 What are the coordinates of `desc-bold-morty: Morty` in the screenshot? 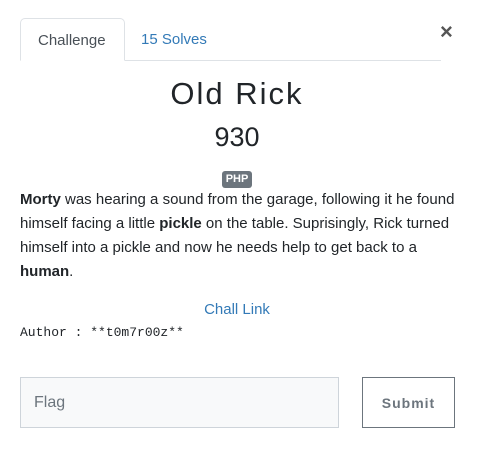 It's located at (40, 199).